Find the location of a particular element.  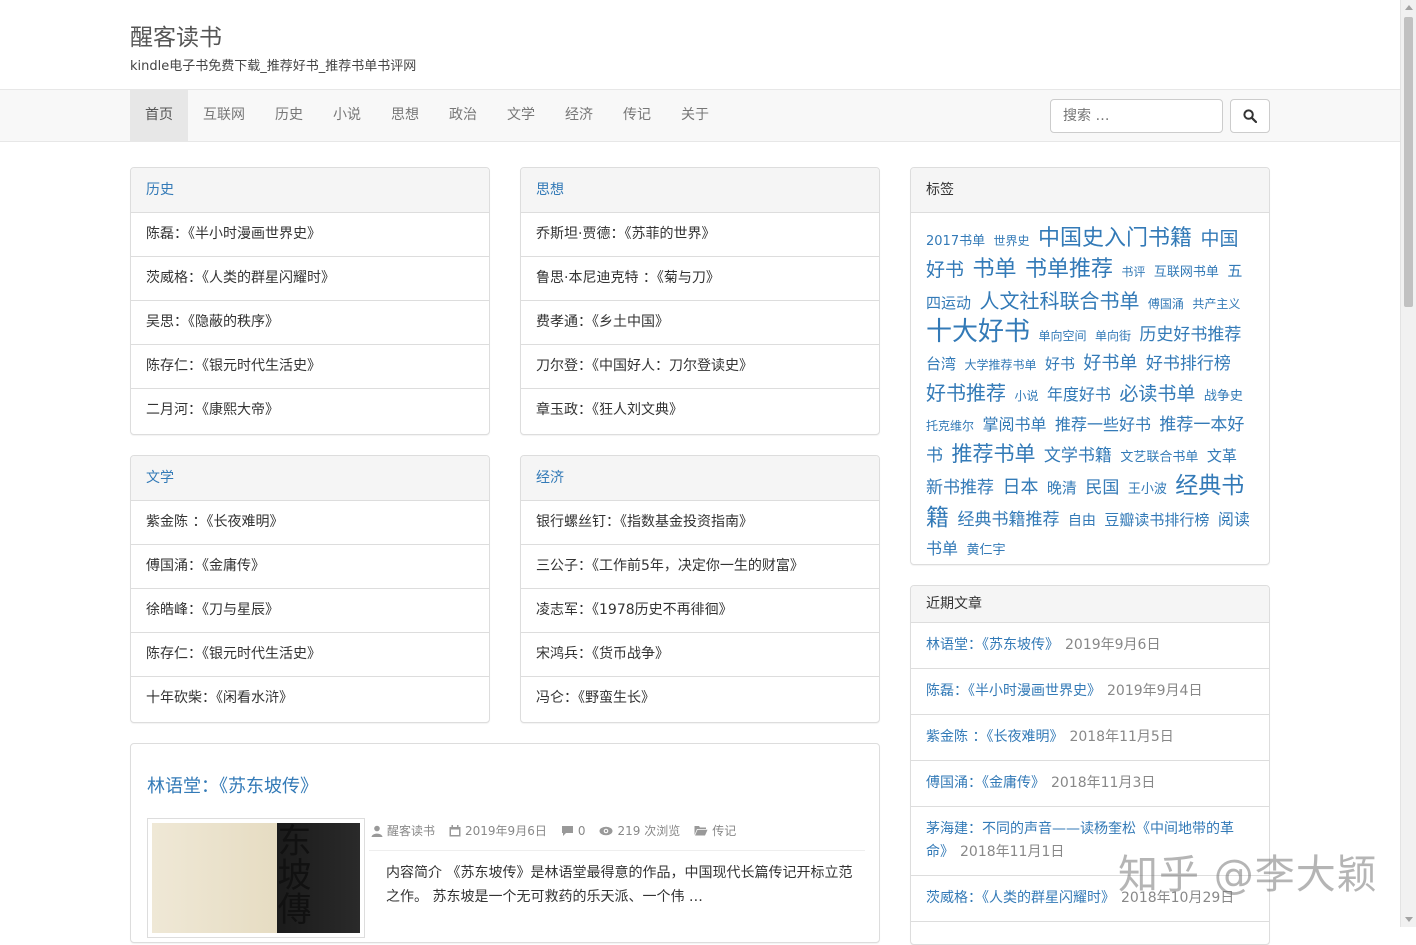

tag-link: 民国 is located at coordinates (1102, 488).